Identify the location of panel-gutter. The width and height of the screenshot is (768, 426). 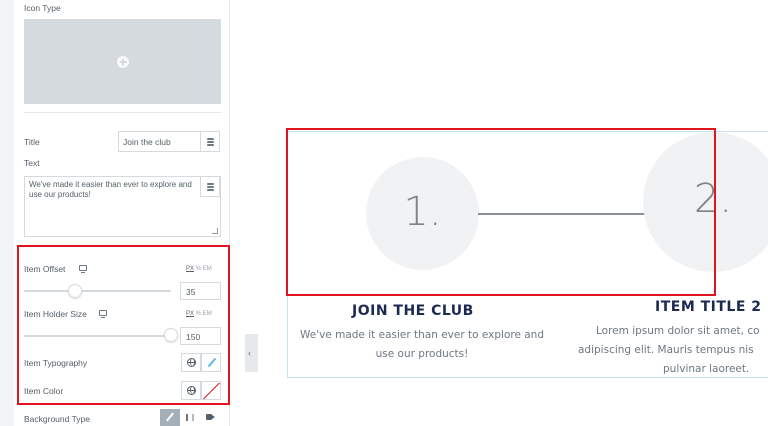
(7, 213).